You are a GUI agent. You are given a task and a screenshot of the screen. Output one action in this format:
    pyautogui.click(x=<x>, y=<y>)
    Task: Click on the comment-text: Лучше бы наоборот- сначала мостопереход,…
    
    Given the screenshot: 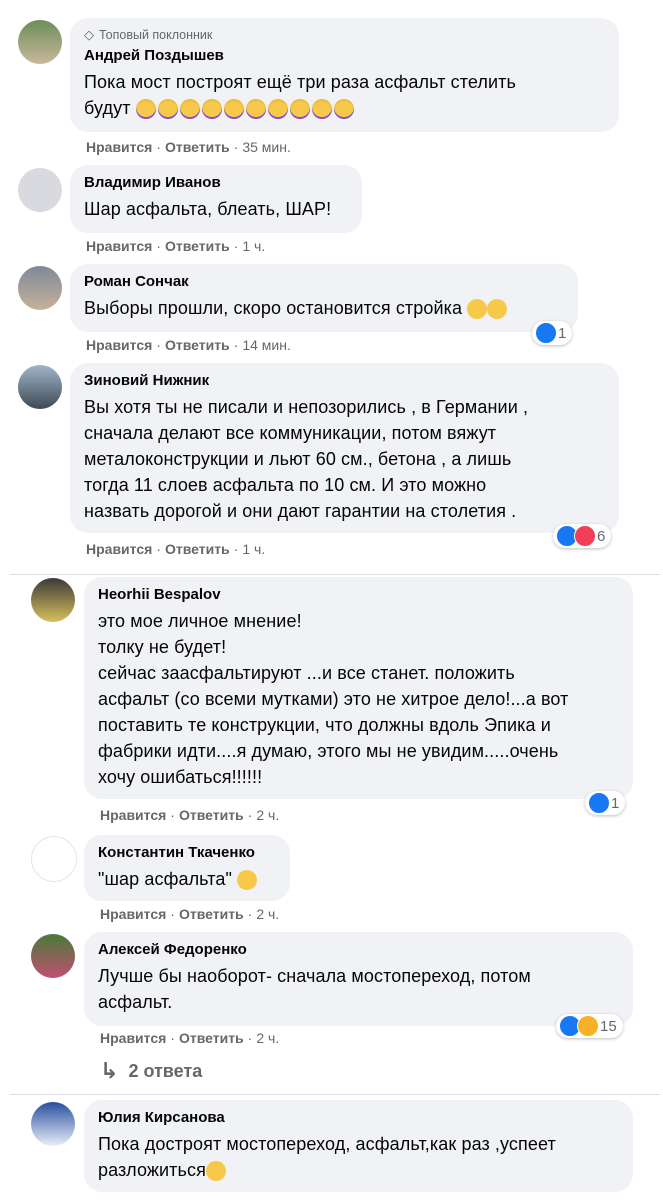 What is the action you would take?
    pyautogui.click(x=314, y=989)
    